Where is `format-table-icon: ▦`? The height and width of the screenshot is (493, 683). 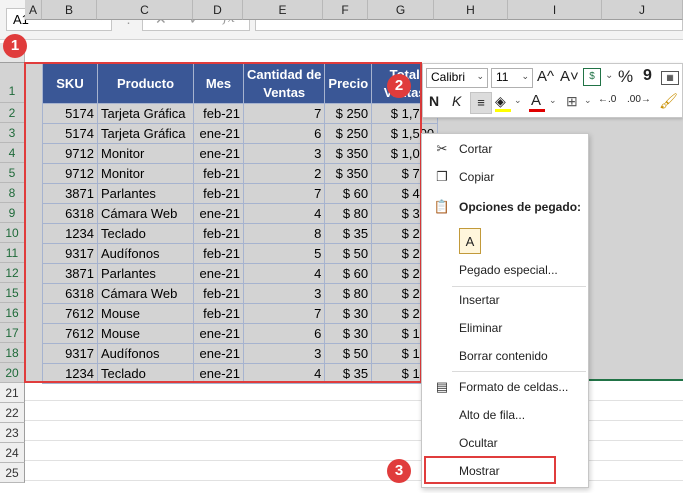
format-table-icon: ▦ is located at coordinates (670, 78).